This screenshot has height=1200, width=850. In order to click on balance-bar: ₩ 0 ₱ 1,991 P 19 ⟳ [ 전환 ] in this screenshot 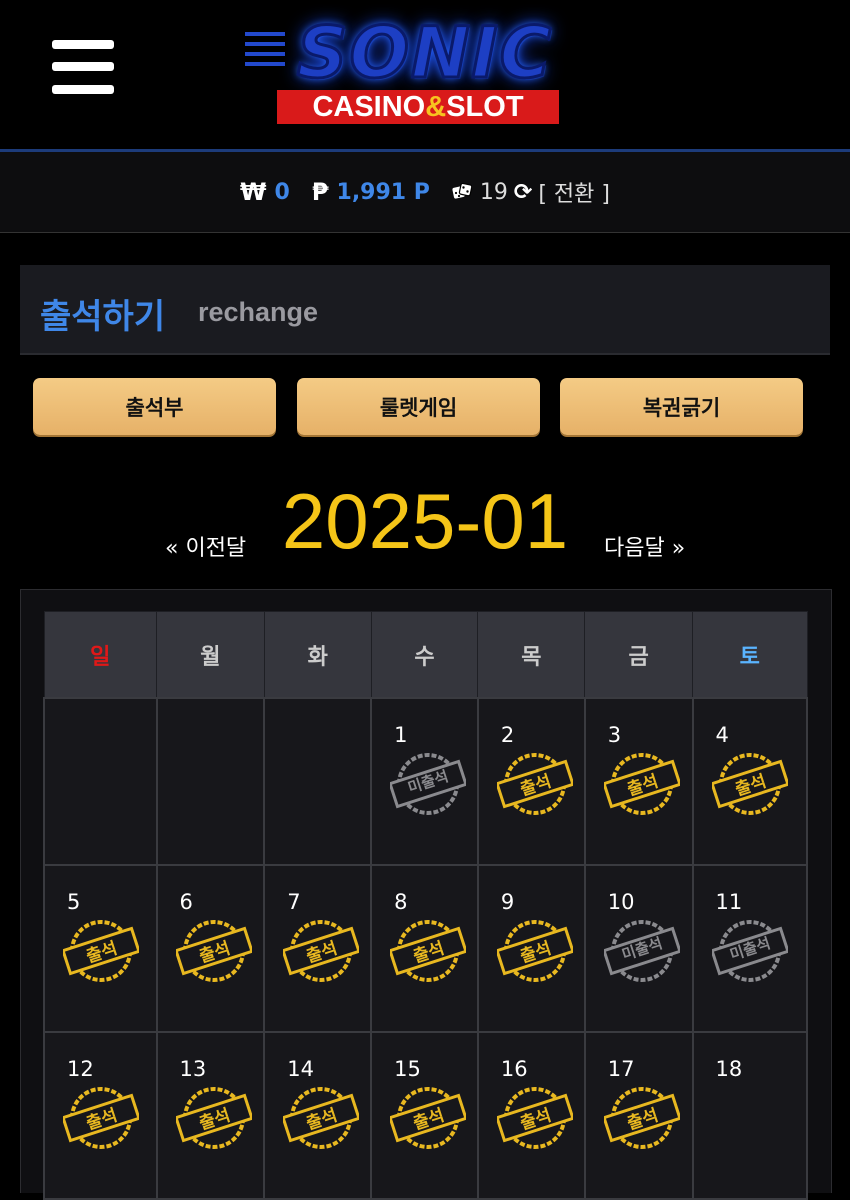, I will do `click(425, 192)`.